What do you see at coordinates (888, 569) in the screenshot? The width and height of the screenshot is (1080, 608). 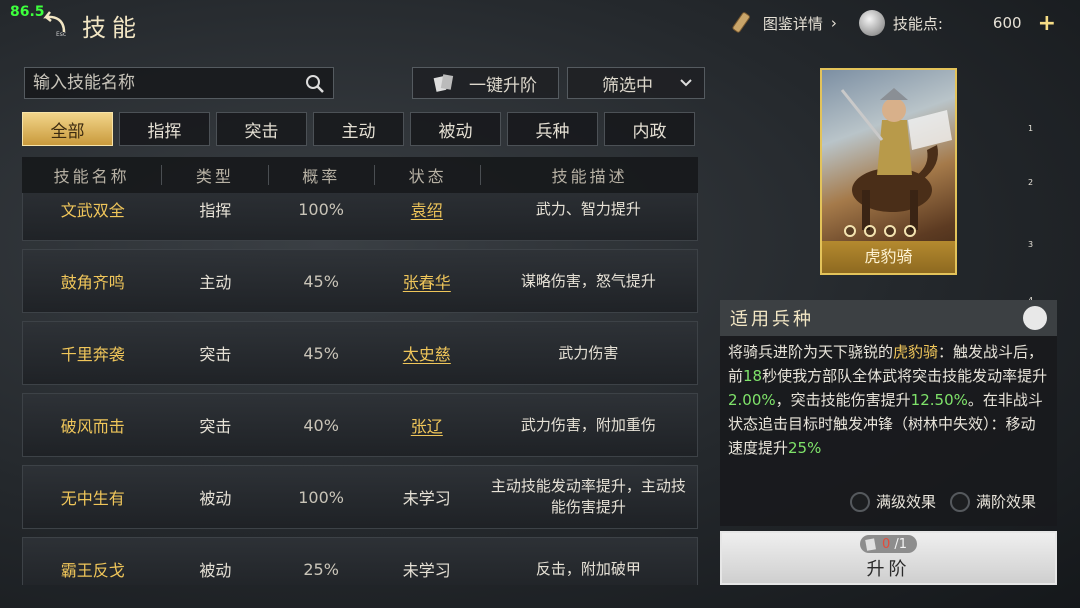 I see `ascend-label: 升阶` at bounding box center [888, 569].